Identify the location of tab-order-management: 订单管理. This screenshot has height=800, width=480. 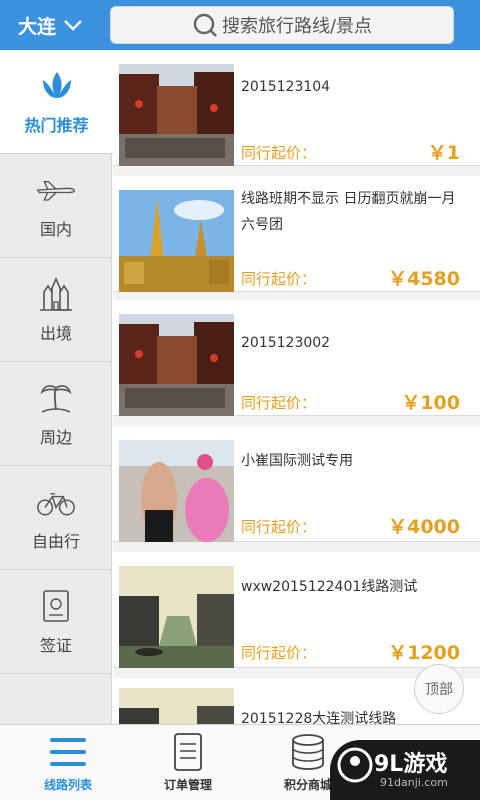
(188, 762).